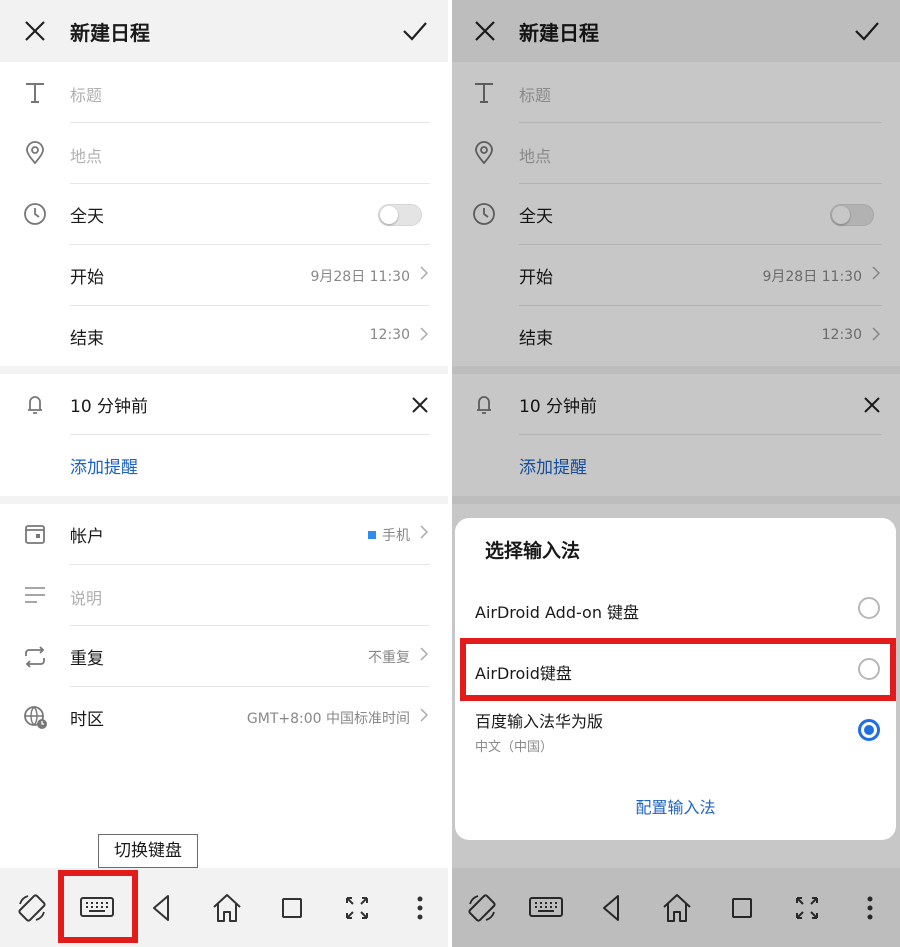 The height and width of the screenshot is (947, 900). I want to click on calendar-icon, so click(35, 534).